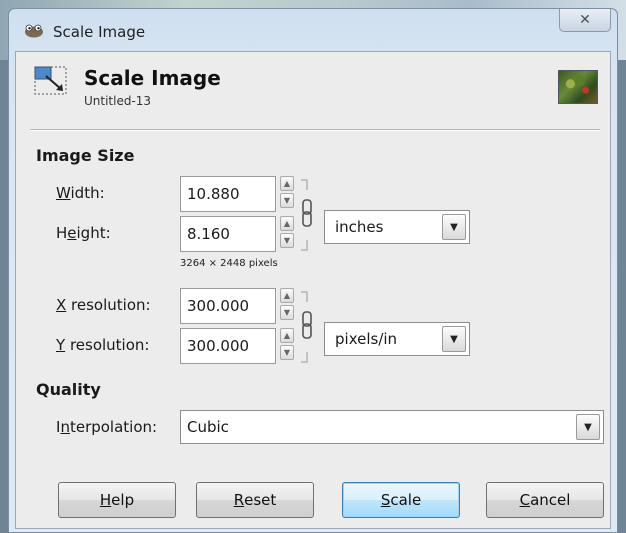 The width and height of the screenshot is (626, 533). I want to click on x-resolution-spin-buttons: ▲ ▼, so click(288, 306).